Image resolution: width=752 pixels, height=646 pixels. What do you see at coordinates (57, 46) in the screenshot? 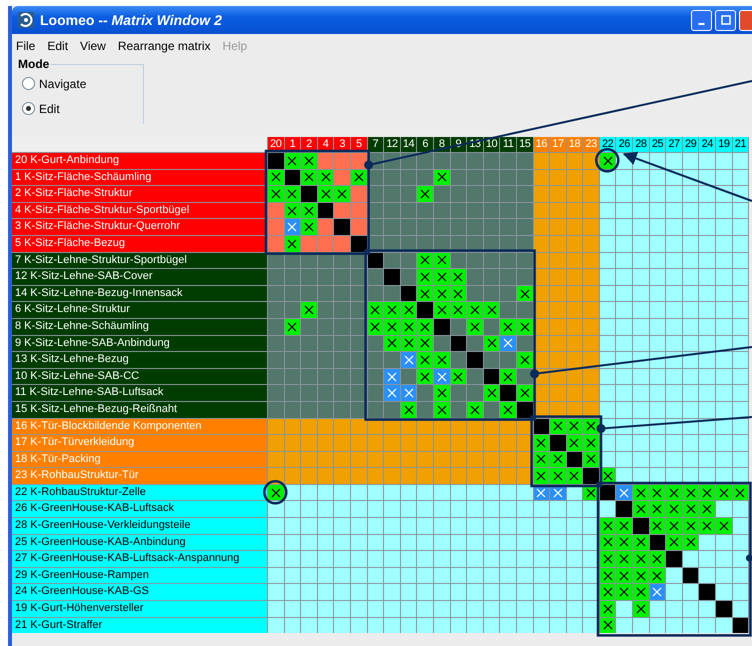
I see `menu-item: Edit` at bounding box center [57, 46].